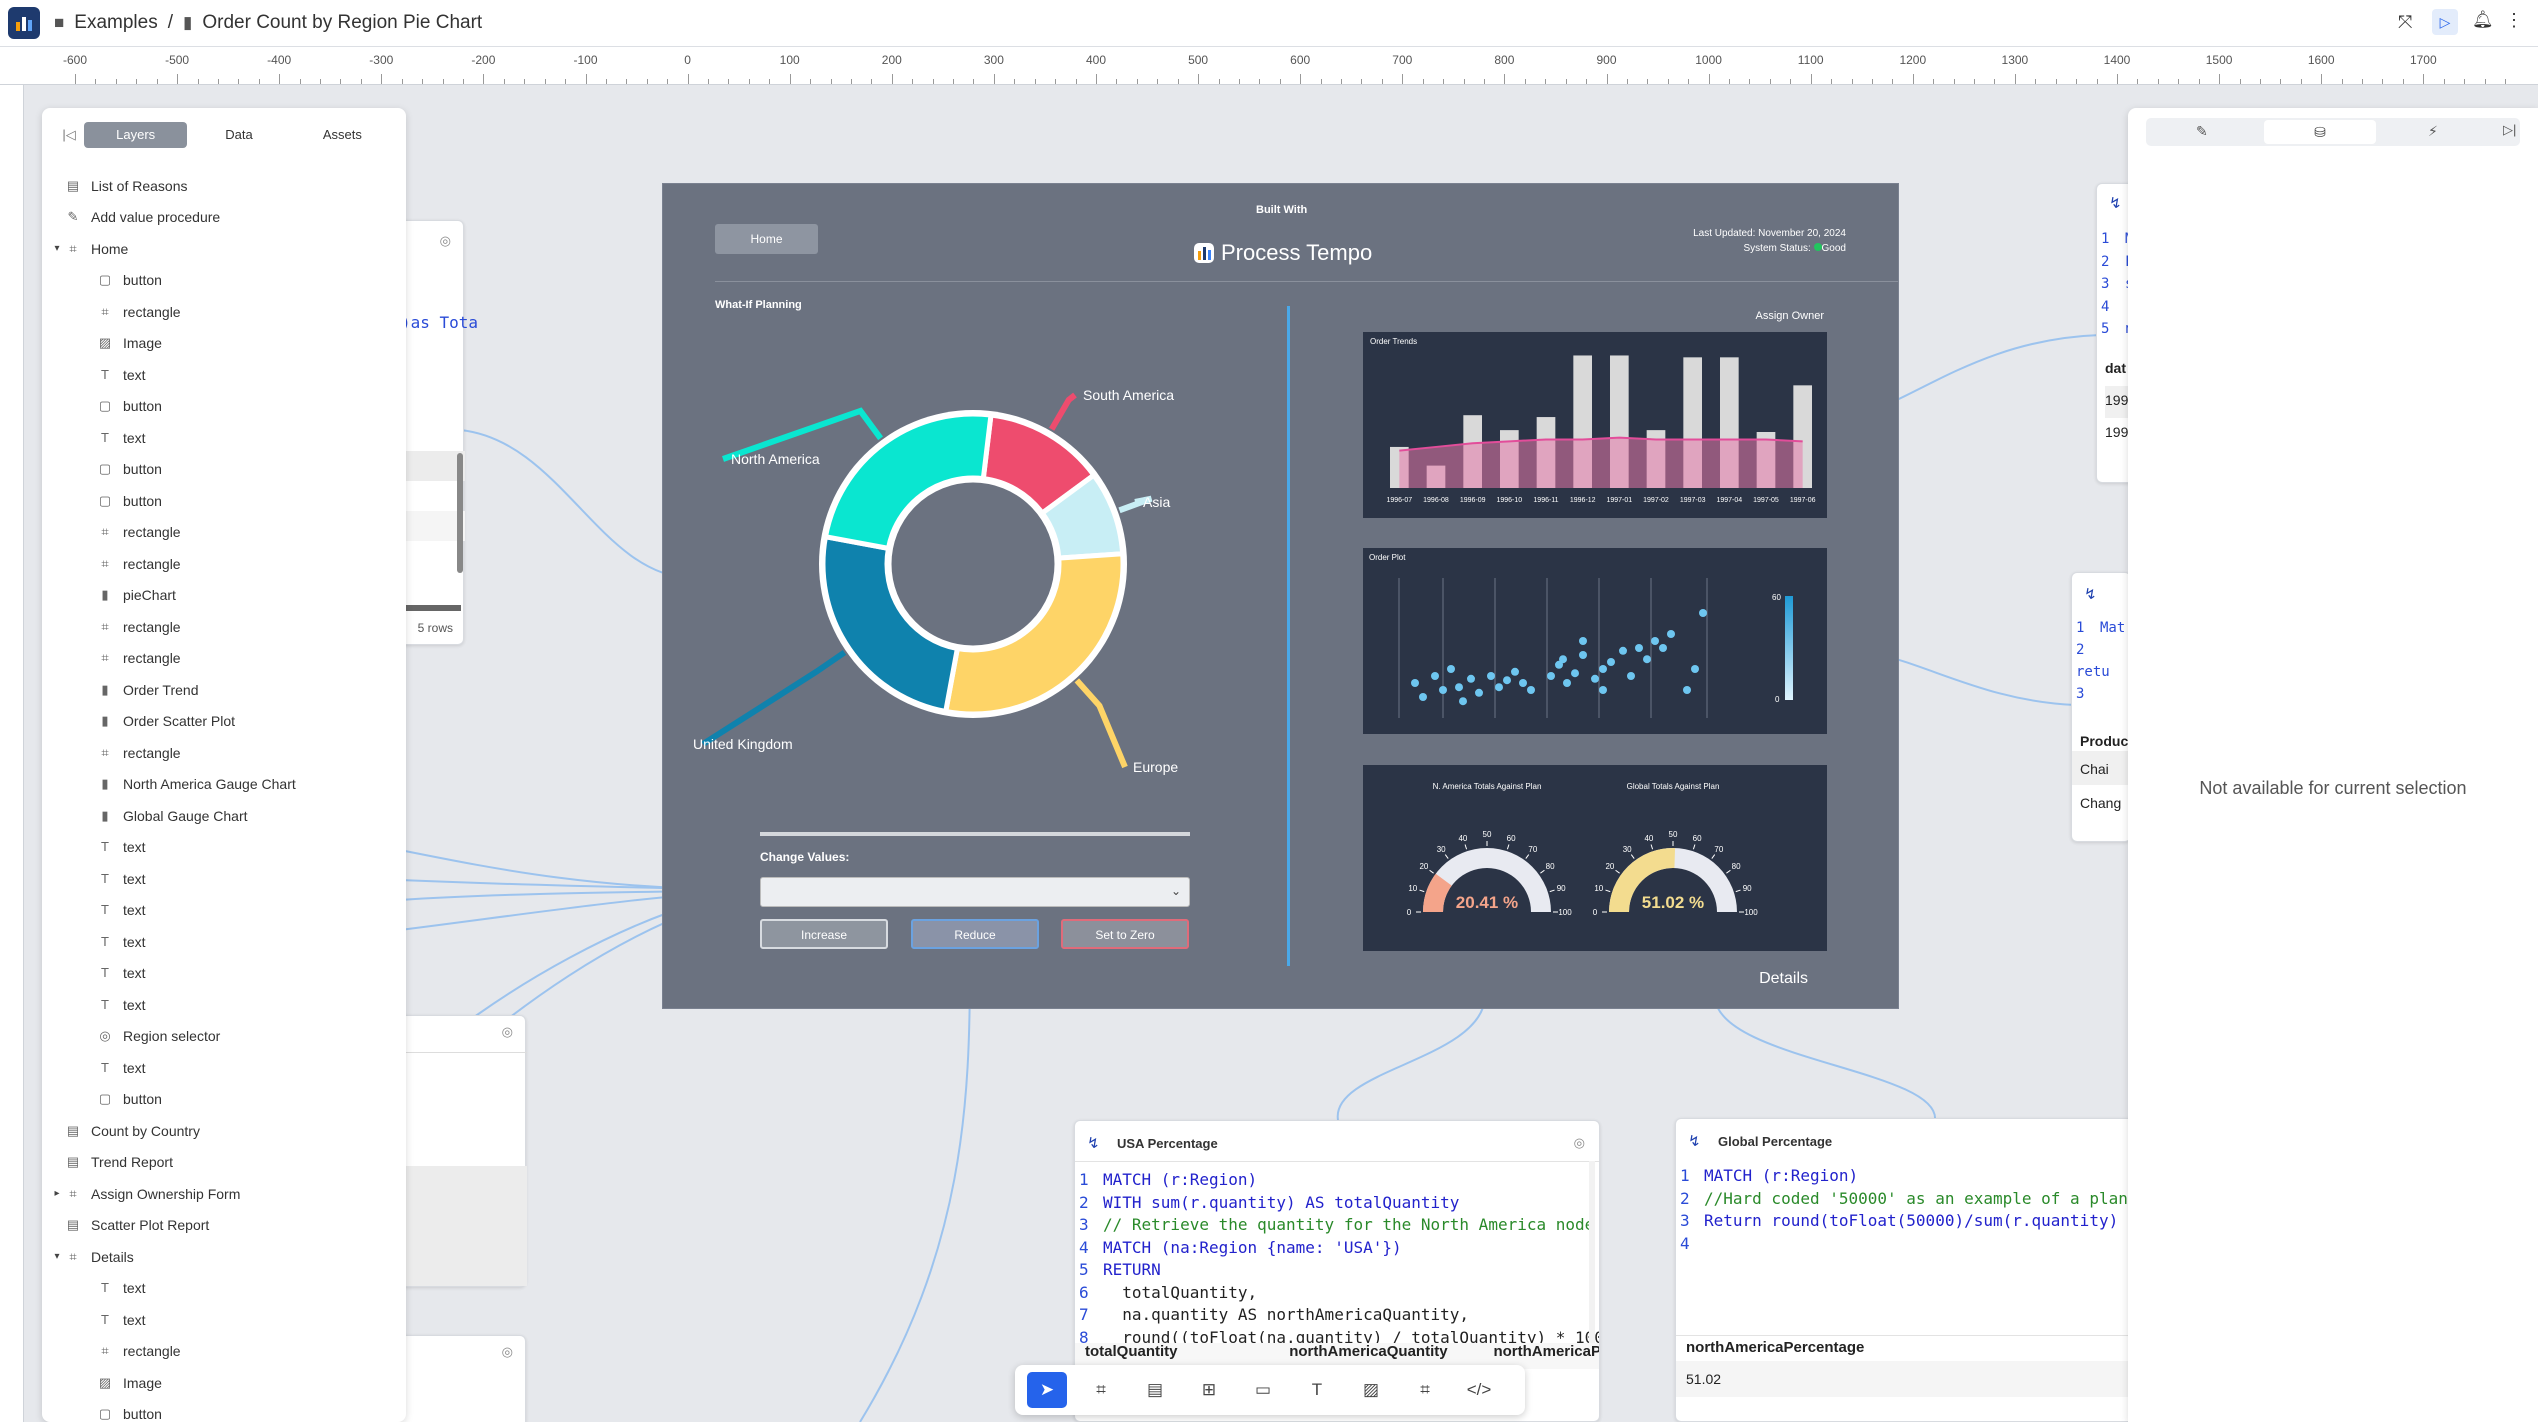  Describe the element at coordinates (69, 135) in the screenshot. I see `collapse-panel-icon: |◁` at that location.